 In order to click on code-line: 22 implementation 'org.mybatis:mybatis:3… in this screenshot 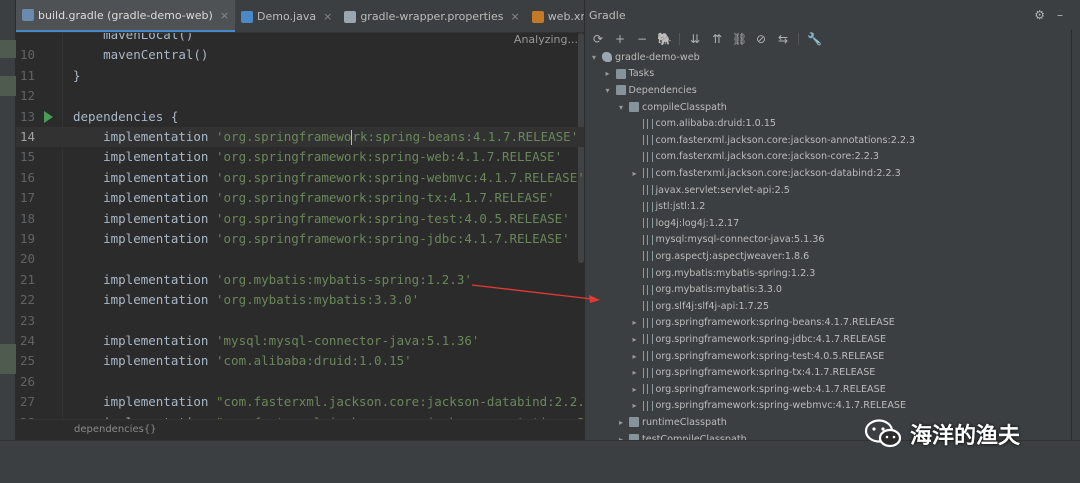, I will do `click(300, 300)`.